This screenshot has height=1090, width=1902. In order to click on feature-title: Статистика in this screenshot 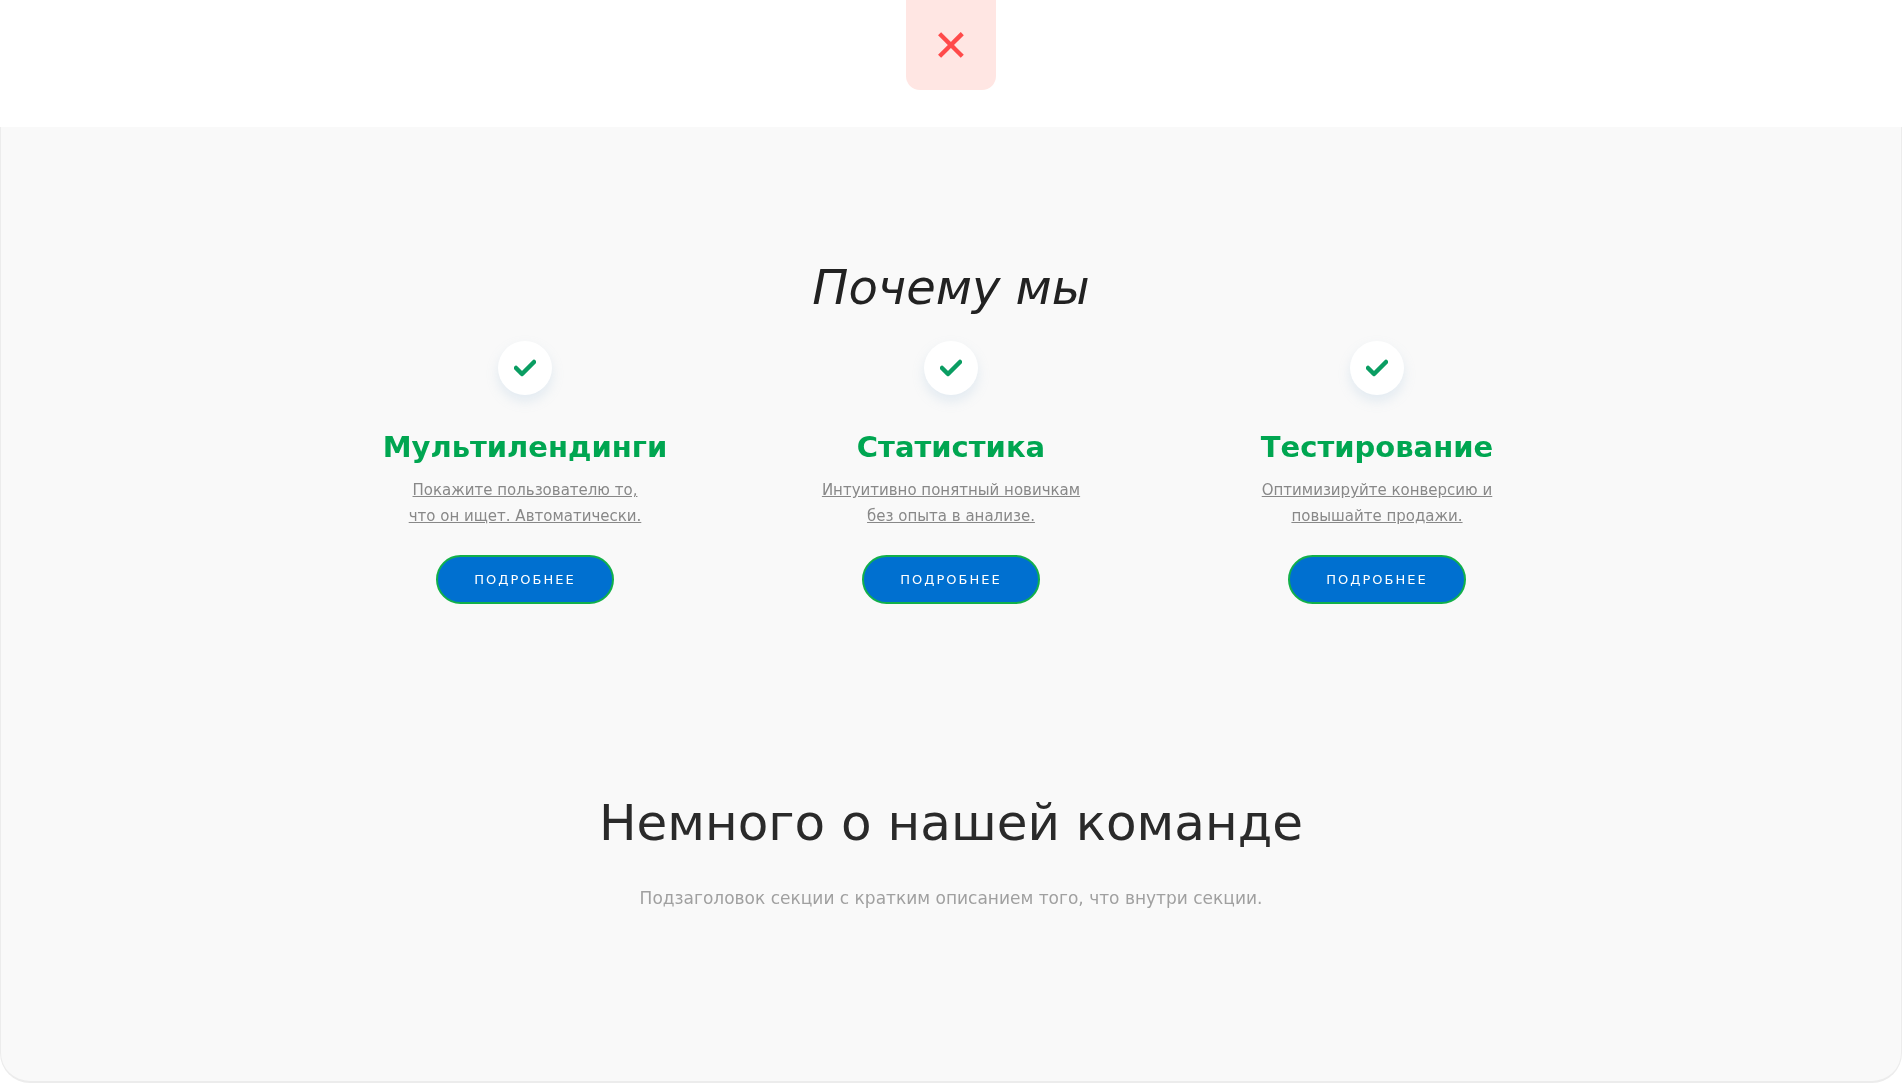, I will do `click(951, 447)`.